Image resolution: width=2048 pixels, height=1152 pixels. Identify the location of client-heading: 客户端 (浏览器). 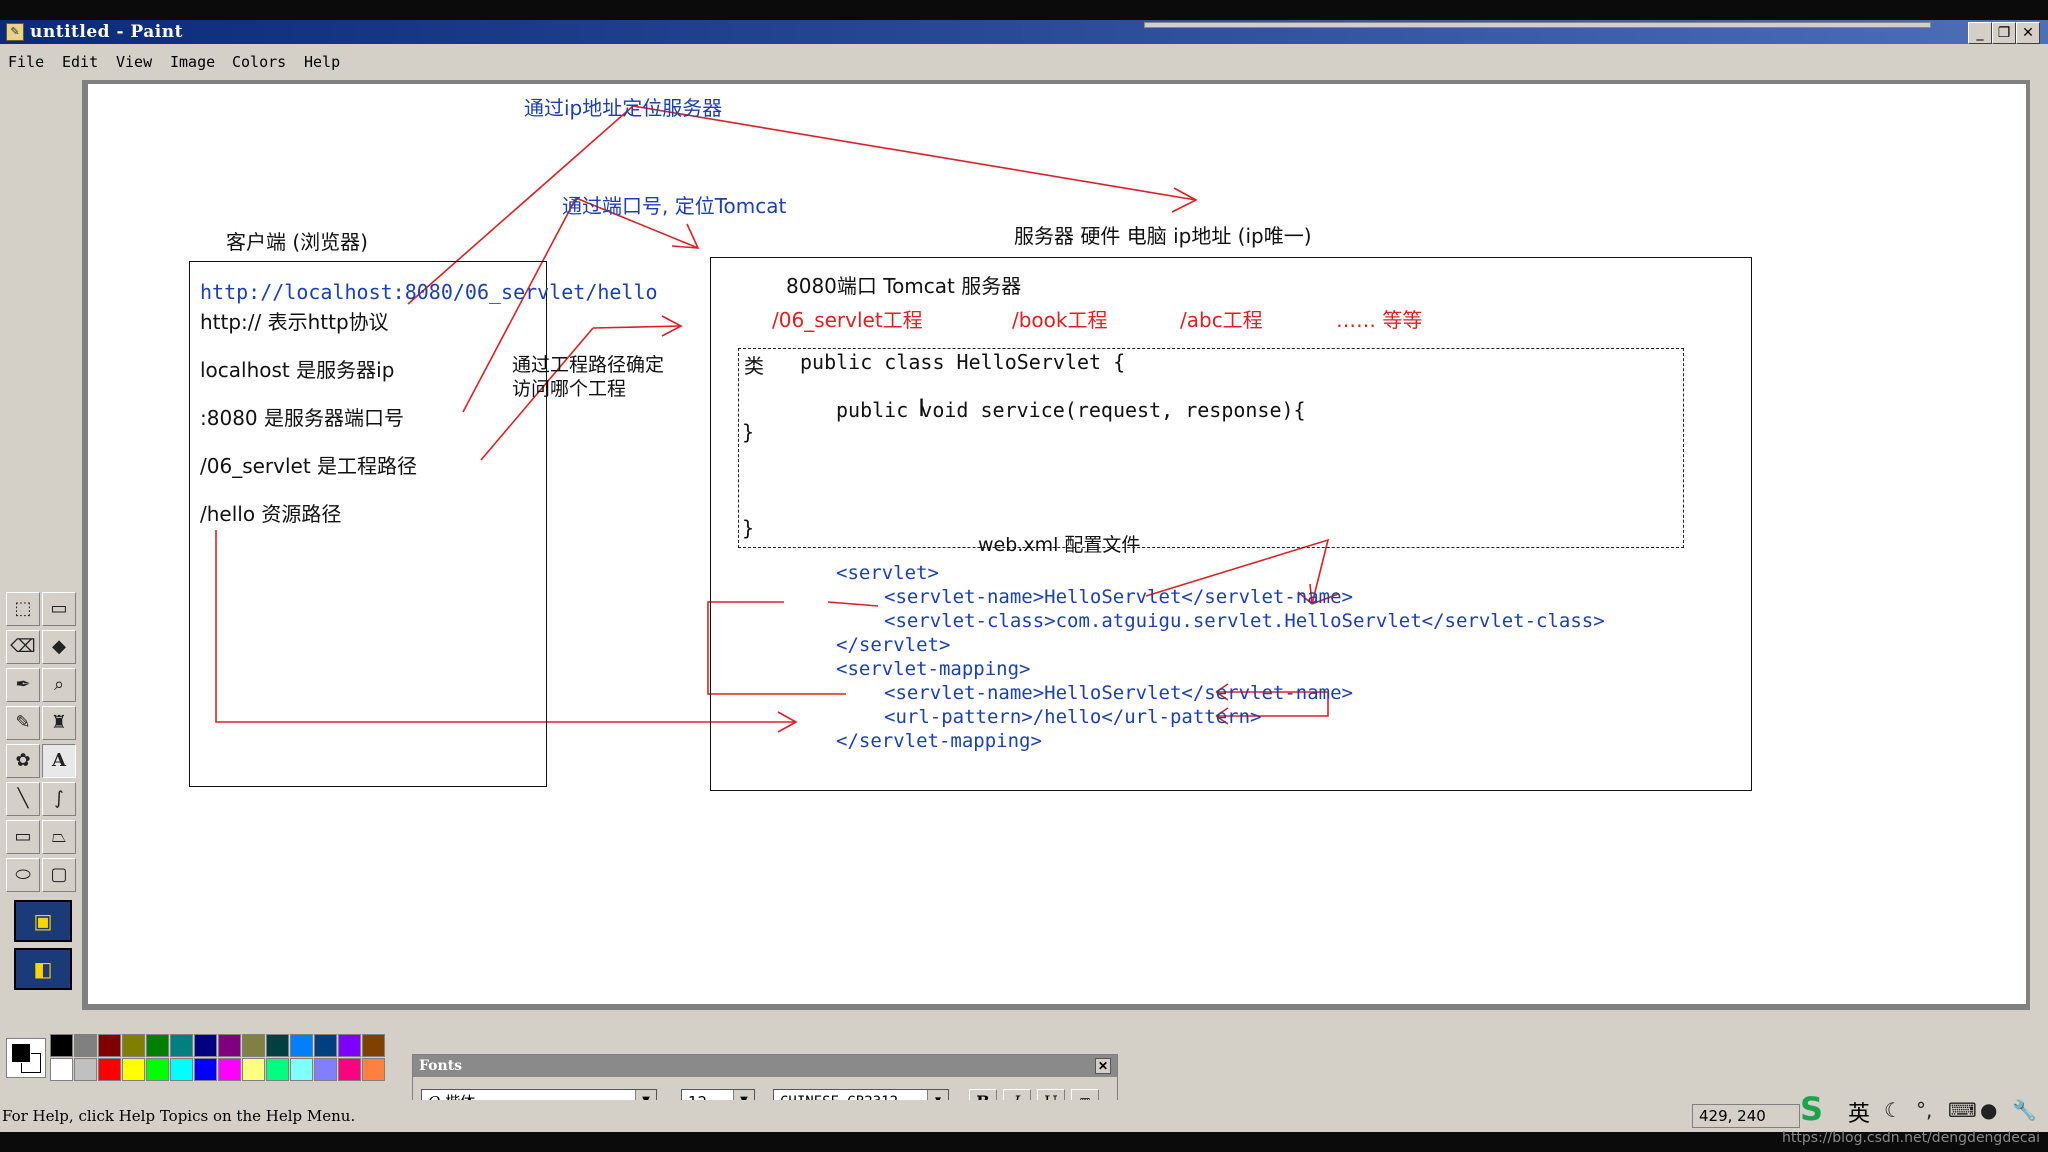
(297, 242).